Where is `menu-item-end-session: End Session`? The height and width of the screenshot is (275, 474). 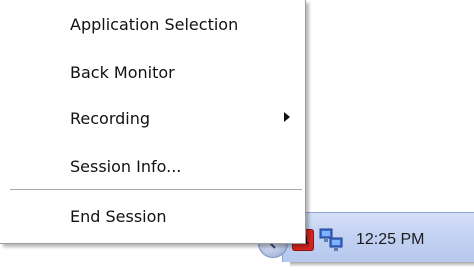 menu-item-end-session: End Session is located at coordinates (152, 216).